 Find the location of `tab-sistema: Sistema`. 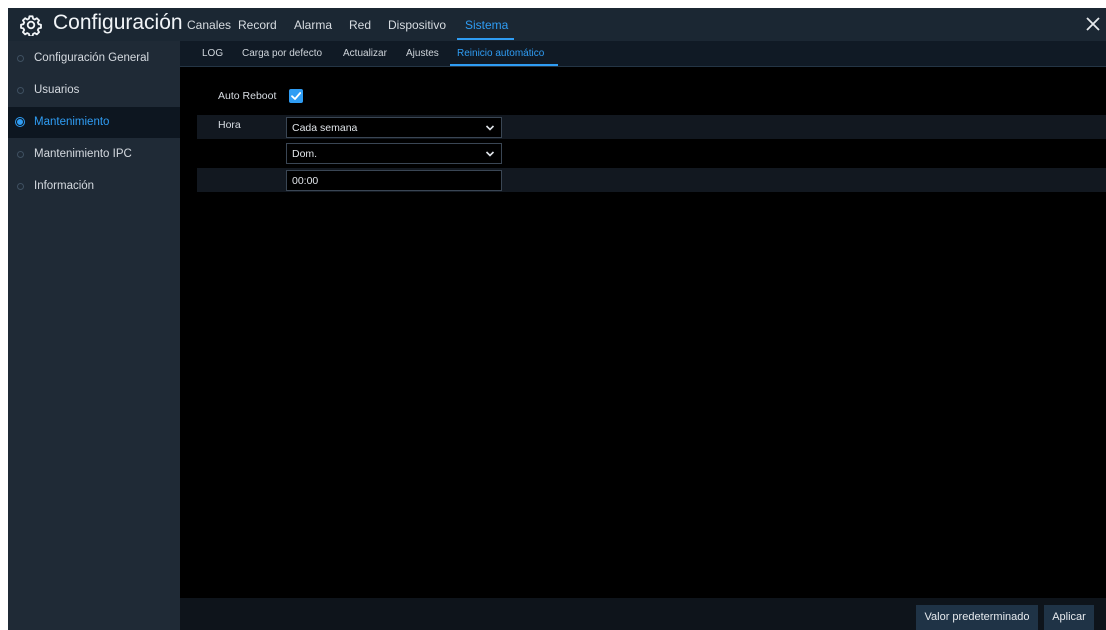

tab-sistema: Sistema is located at coordinates (486, 25).